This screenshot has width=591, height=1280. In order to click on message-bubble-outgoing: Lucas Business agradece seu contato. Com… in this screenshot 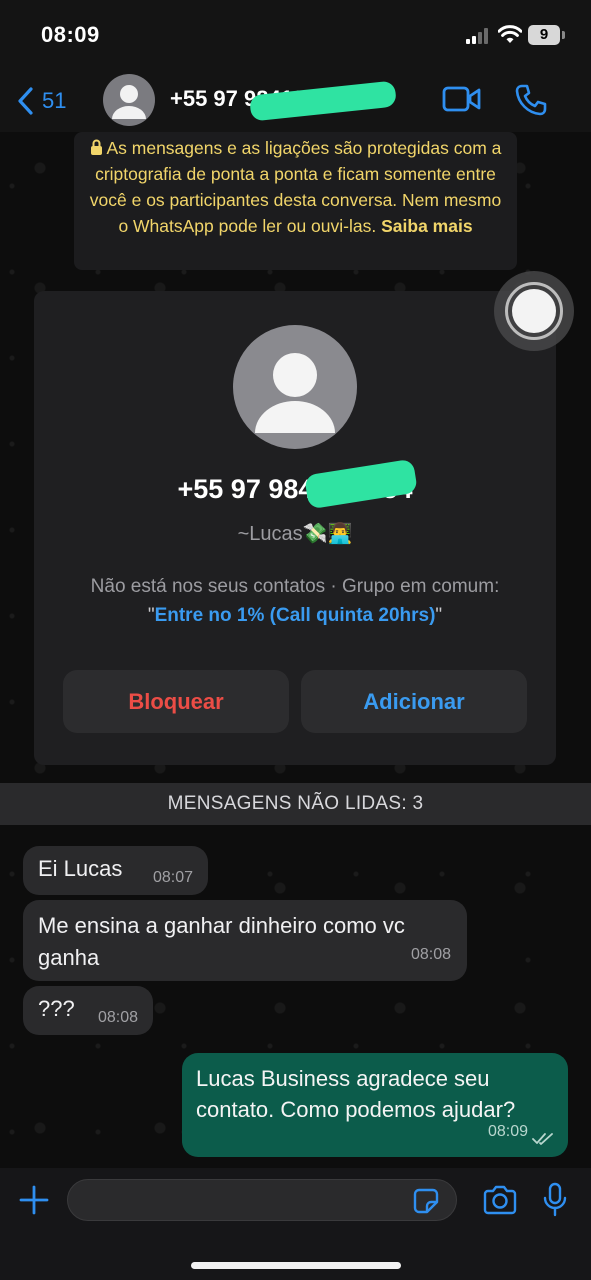, I will do `click(375, 1105)`.